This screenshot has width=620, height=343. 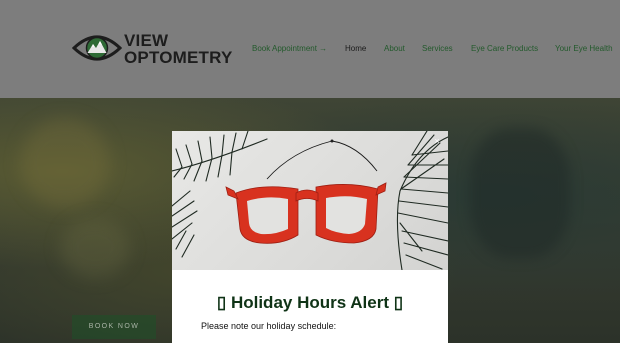 What do you see at coordinates (114, 327) in the screenshot?
I see `book-now-button: BOOK NOW` at bounding box center [114, 327].